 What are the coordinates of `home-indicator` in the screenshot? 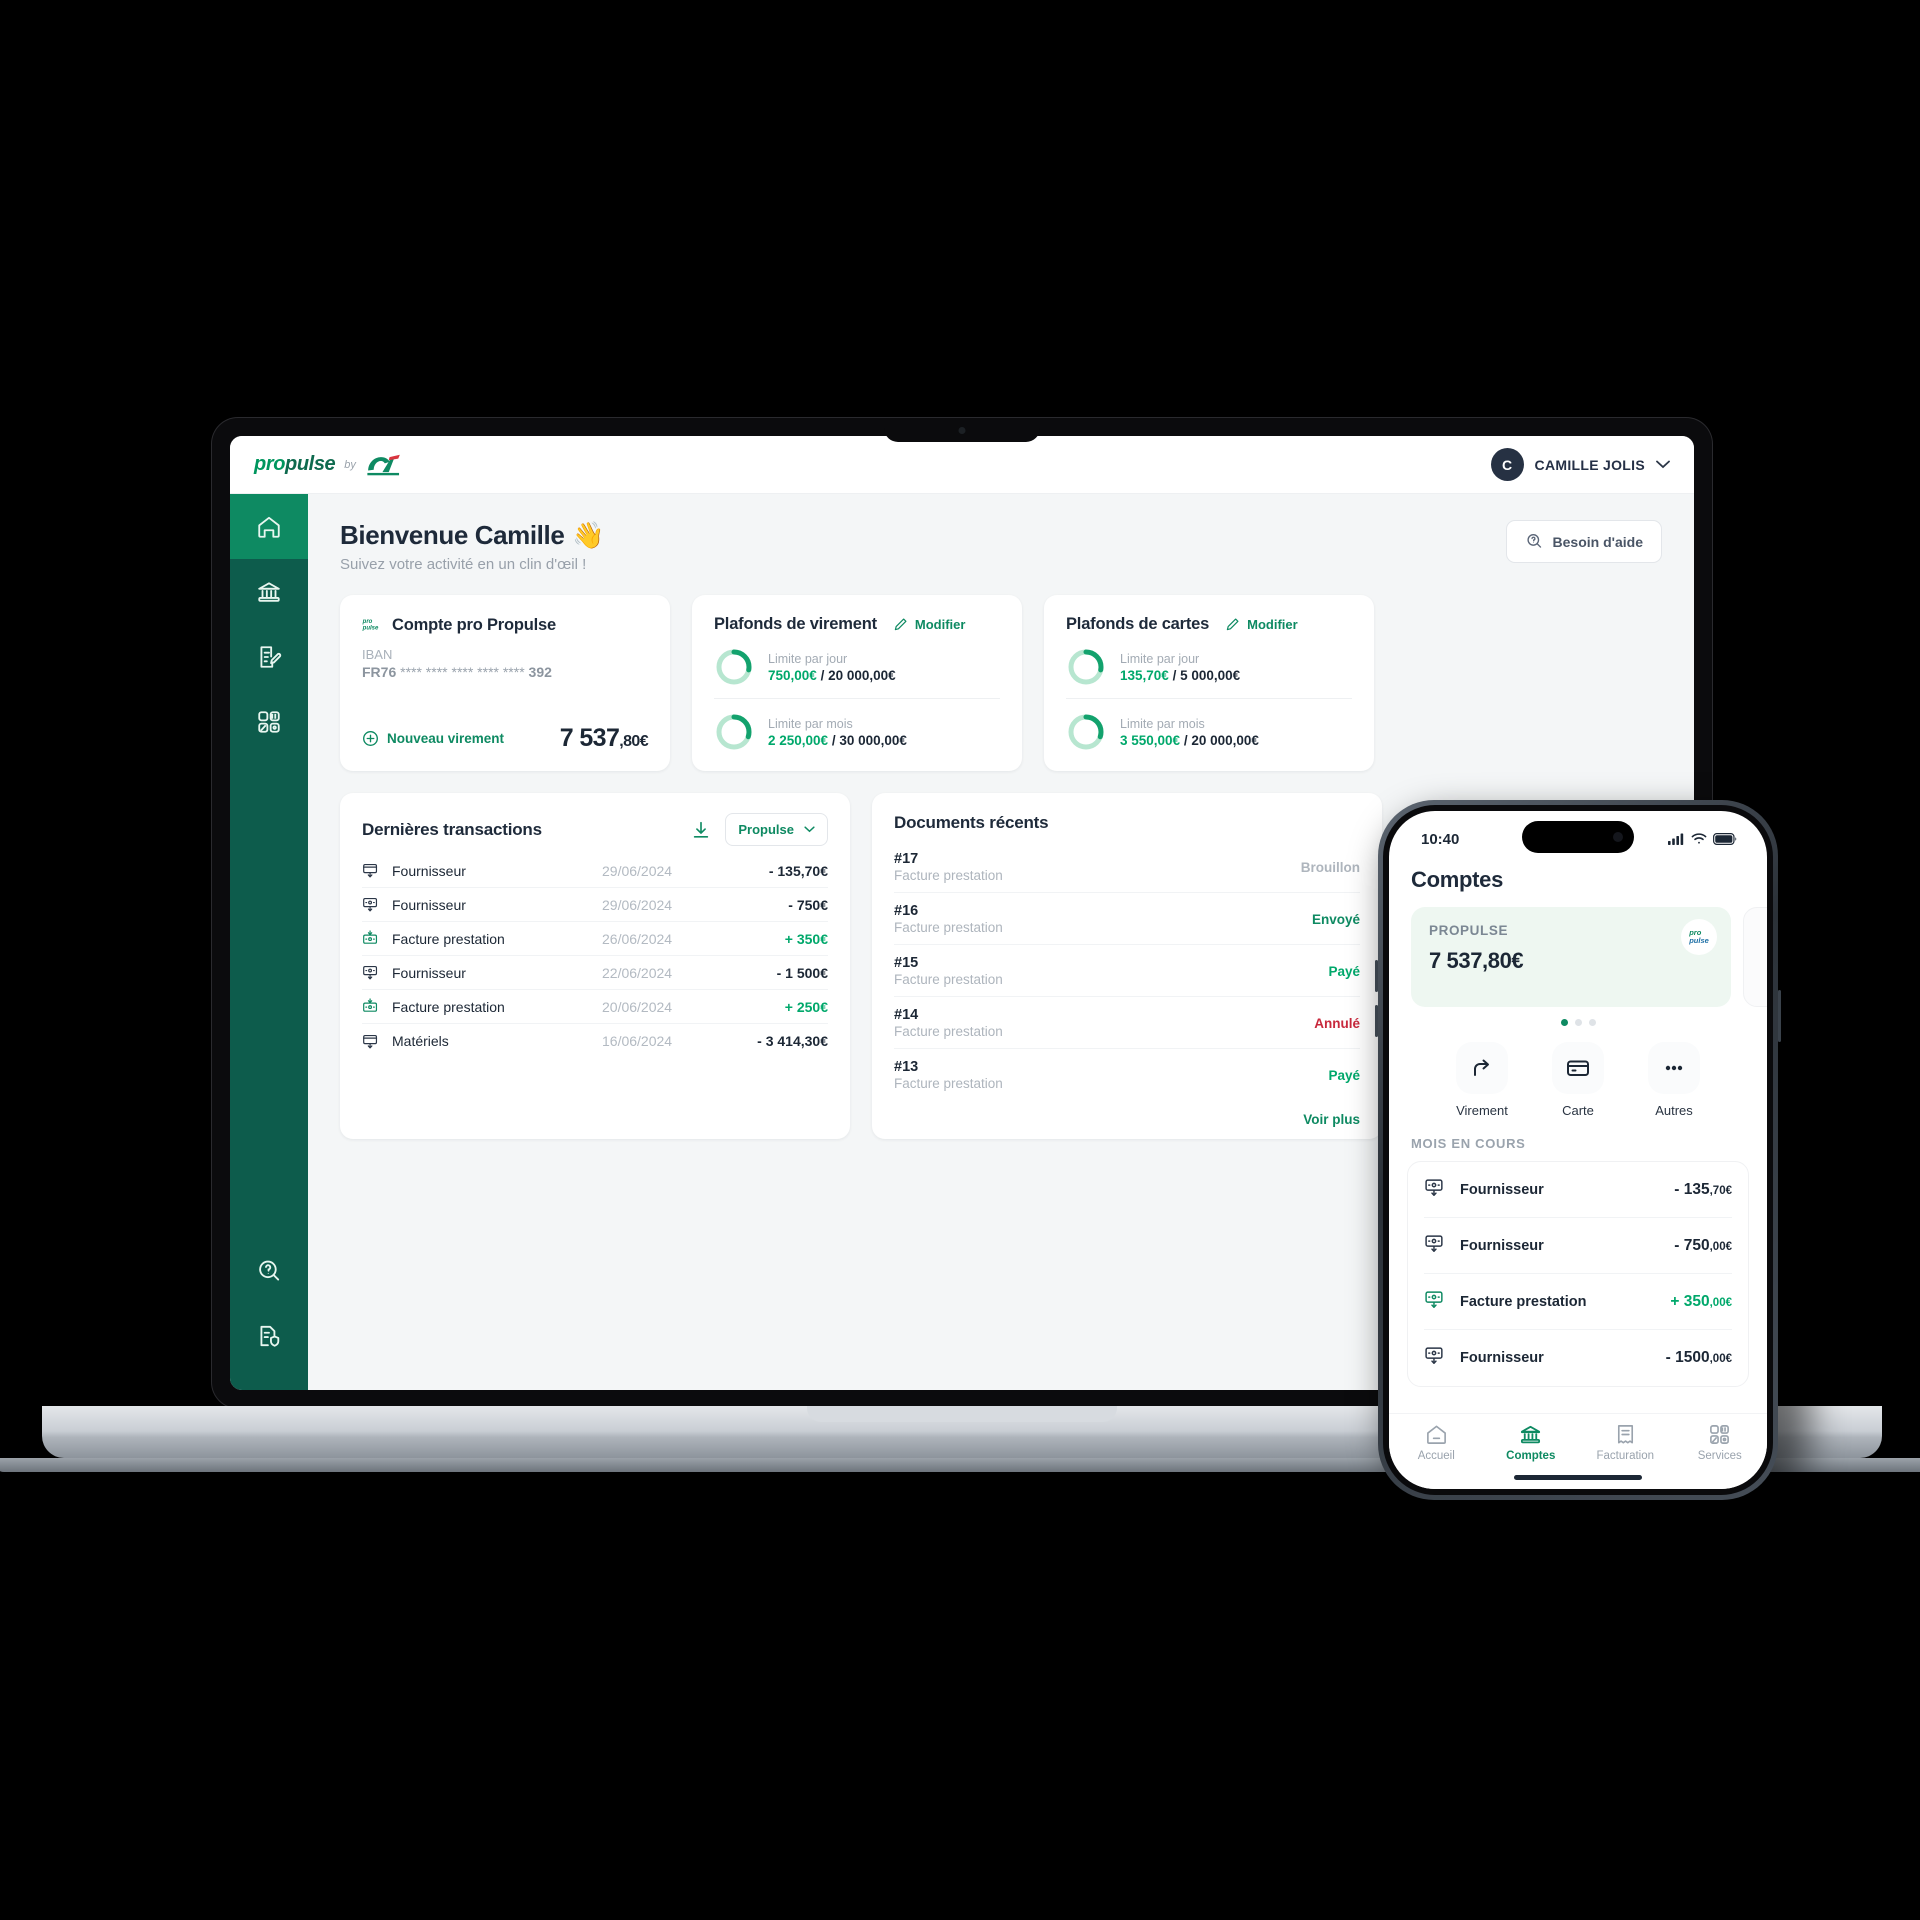 It's located at (1578, 1477).